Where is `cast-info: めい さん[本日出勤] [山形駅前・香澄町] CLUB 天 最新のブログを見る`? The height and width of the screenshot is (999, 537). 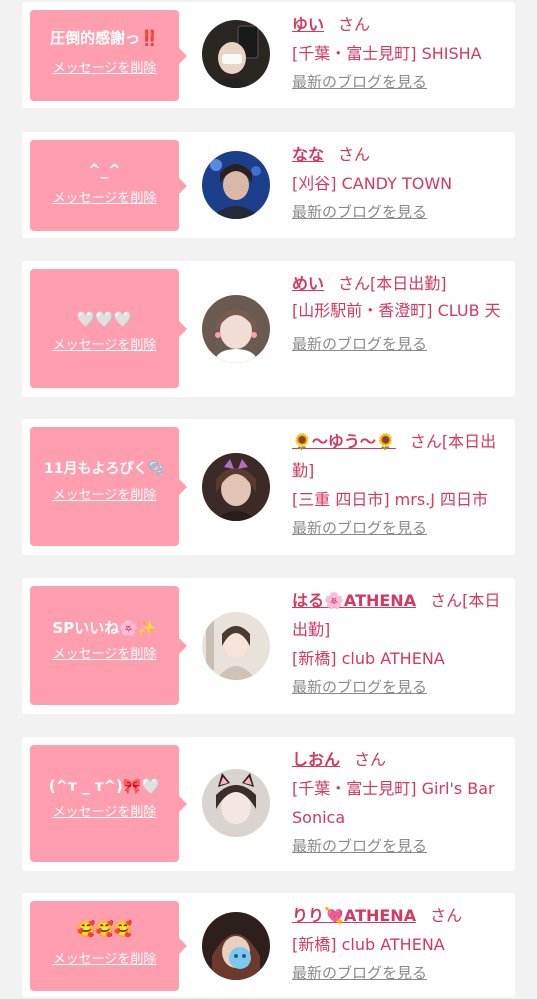
cast-info: めい さん[本日出勤] [山形駅前・香澄町] CLUB 天 最新のブログを見る is located at coordinates (398, 314).